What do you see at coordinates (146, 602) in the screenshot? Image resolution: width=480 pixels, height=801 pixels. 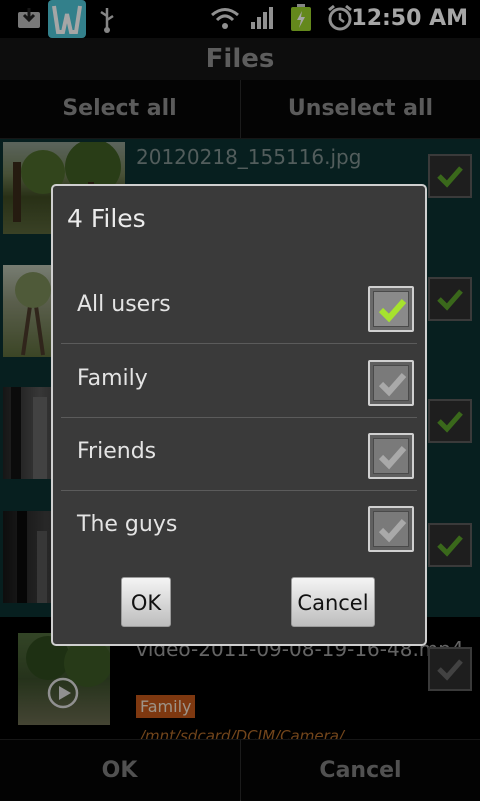 I see `dialog-ok-button: OK` at bounding box center [146, 602].